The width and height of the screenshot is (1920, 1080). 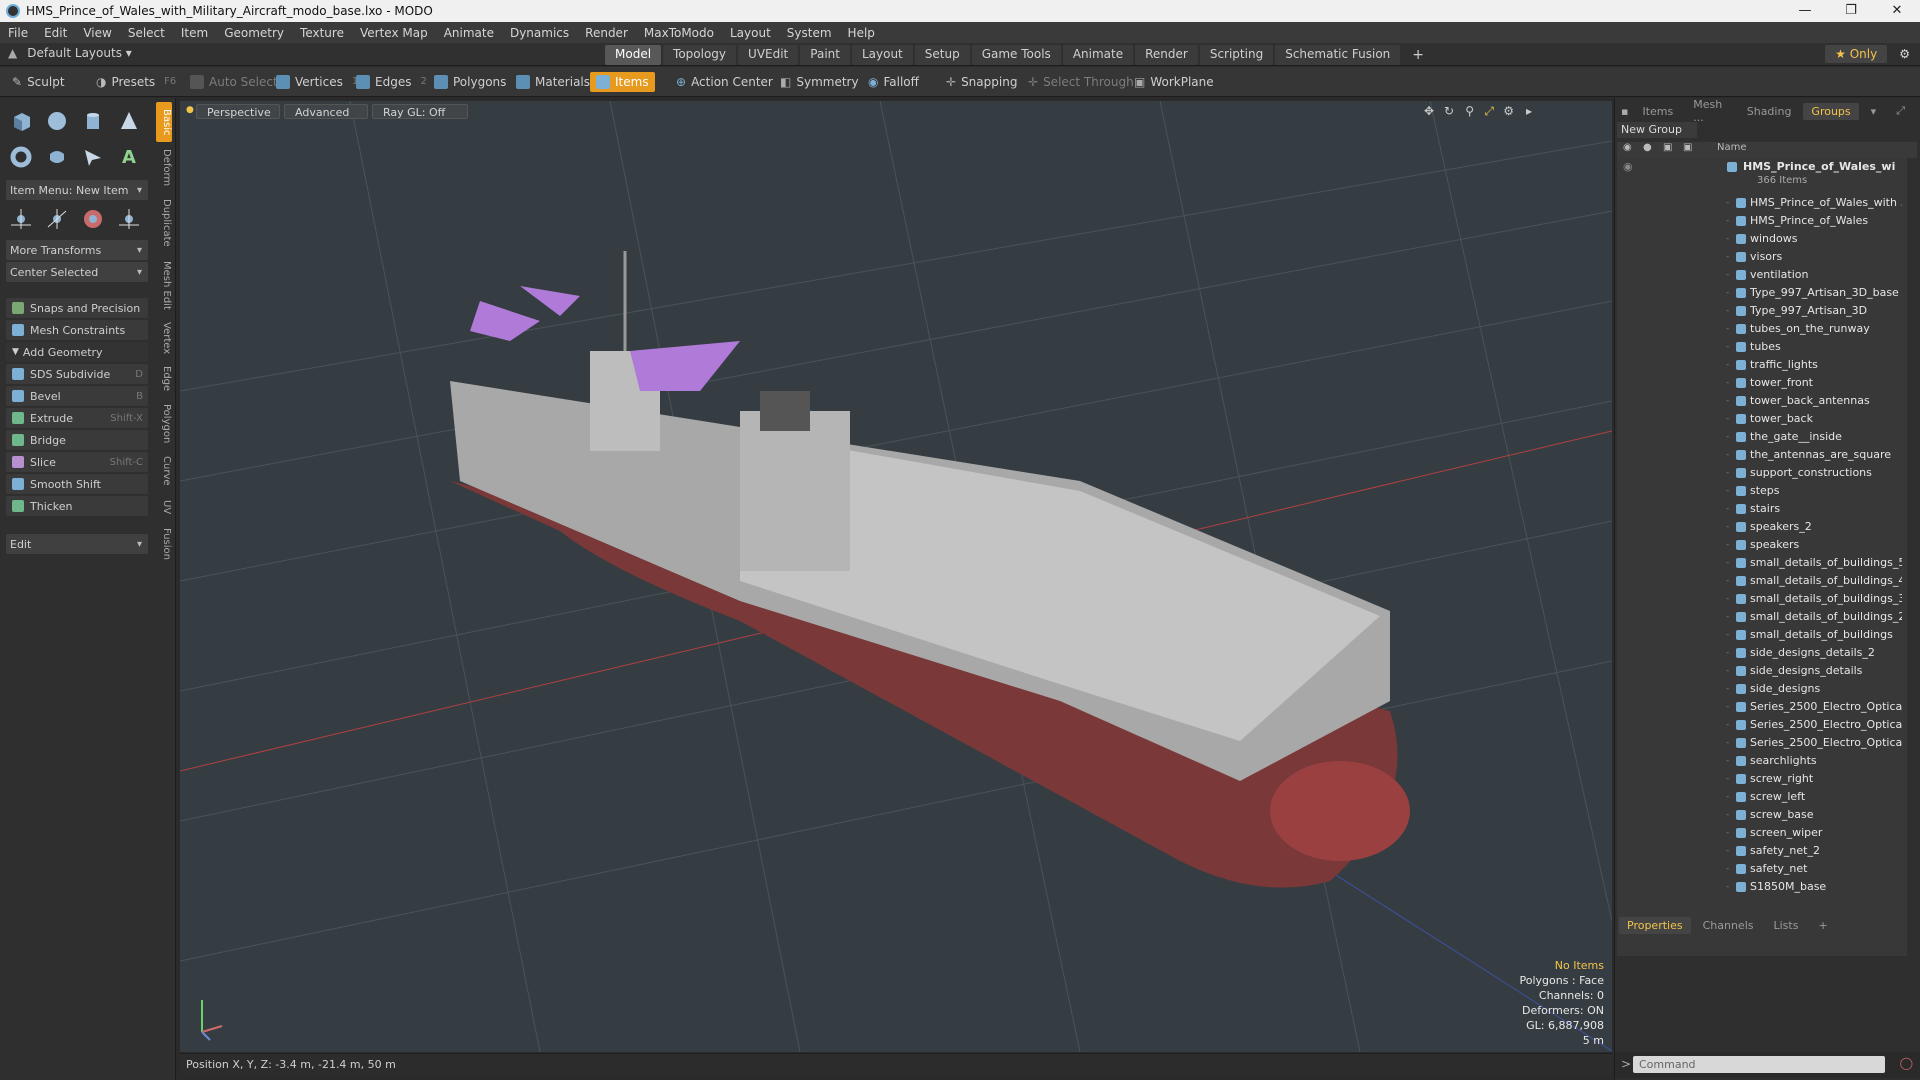 I want to click on tree-item-row: - the_antennas_are_square, so click(x=1762, y=455).